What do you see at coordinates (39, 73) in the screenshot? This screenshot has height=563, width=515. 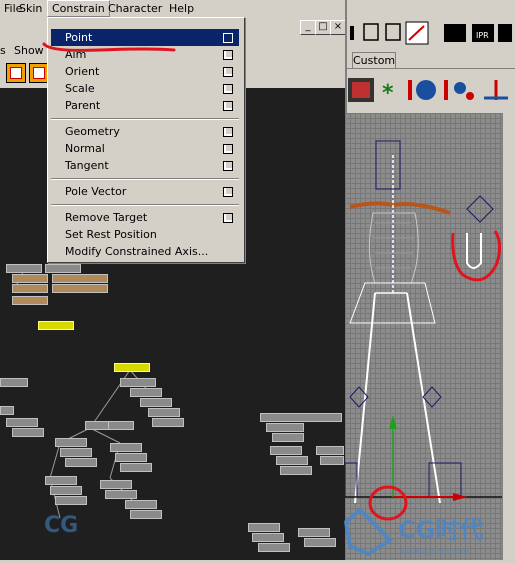 I see `frame-selection-icon` at bounding box center [39, 73].